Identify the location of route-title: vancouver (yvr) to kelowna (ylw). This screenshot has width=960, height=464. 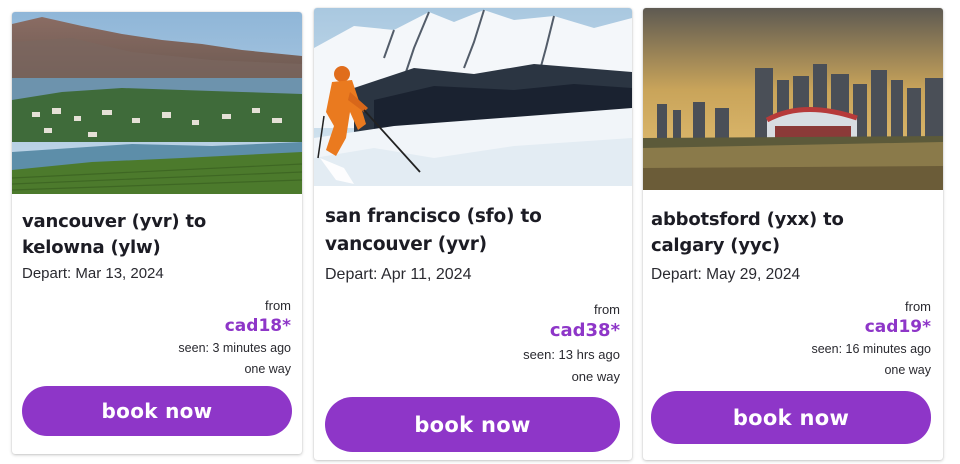
(157, 235).